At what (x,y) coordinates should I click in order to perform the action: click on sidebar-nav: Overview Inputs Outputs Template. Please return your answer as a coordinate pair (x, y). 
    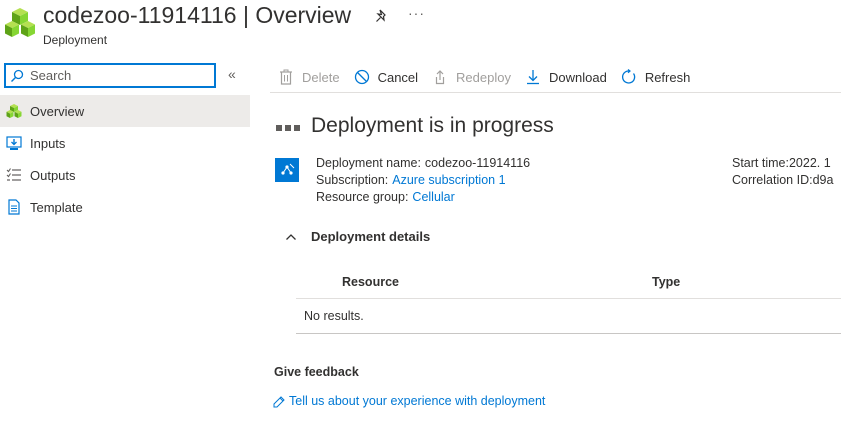
    Looking at the image, I should click on (125, 159).